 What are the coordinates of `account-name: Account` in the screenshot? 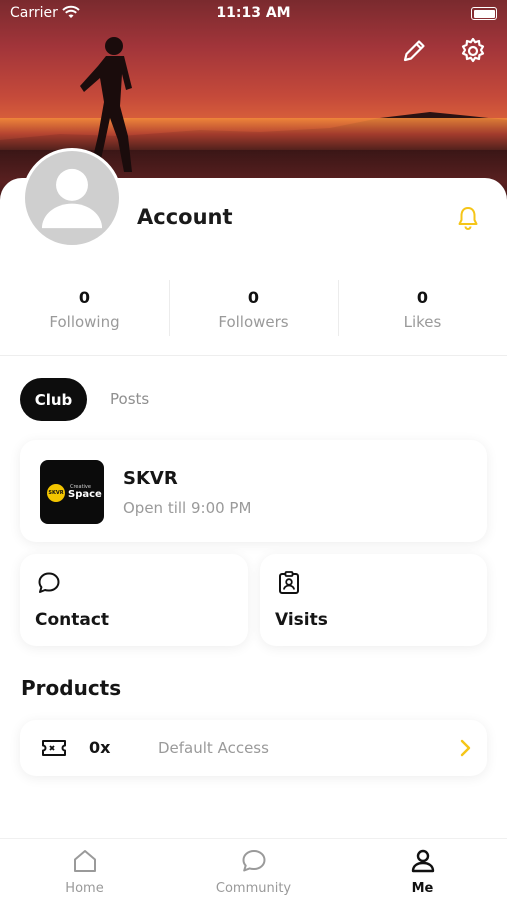 It's located at (185, 217).